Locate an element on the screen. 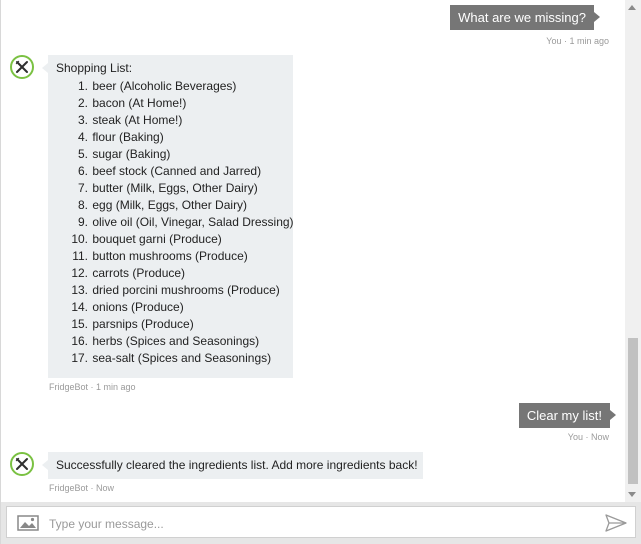 The image size is (641, 544). list-item: 10. bouquet garni (Produce) is located at coordinates (146, 239).